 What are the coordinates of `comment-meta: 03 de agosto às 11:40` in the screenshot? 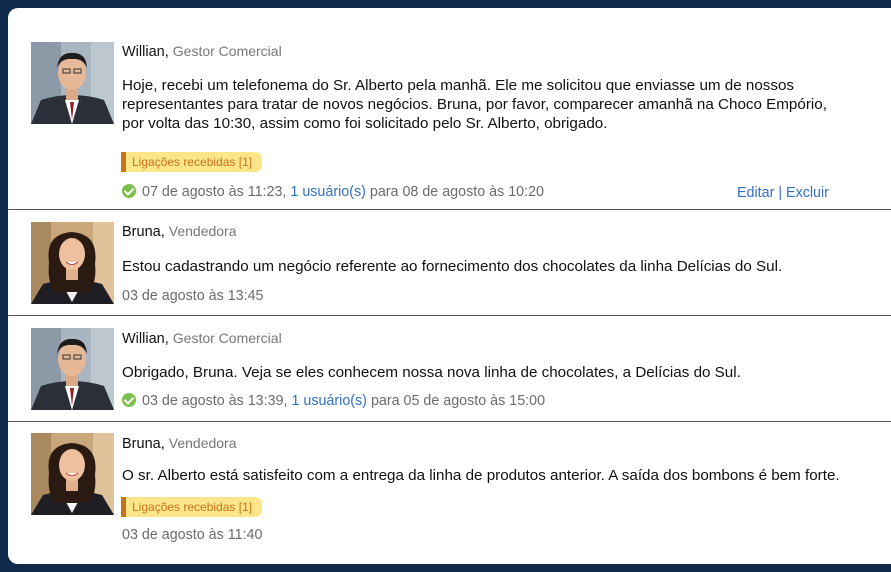 It's located at (192, 535).